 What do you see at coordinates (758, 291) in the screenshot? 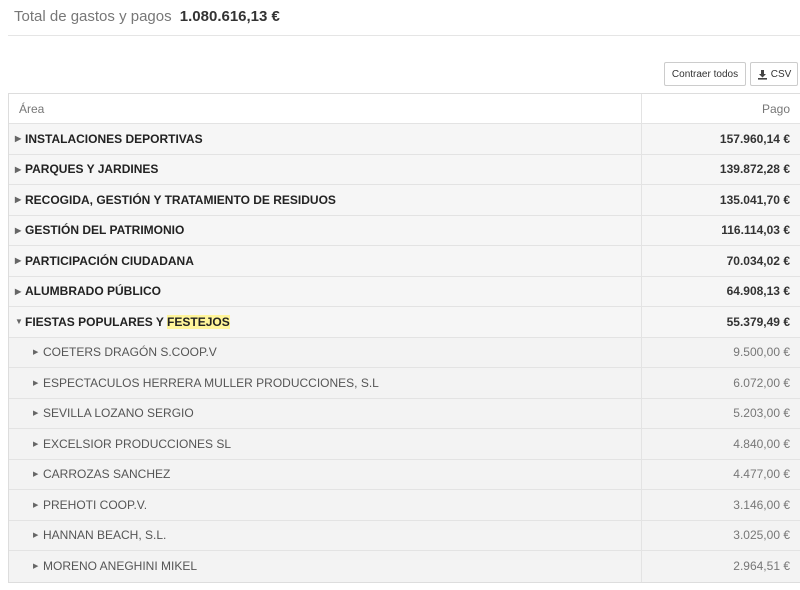
I see `pago-cell: 64.908,13 €` at bounding box center [758, 291].